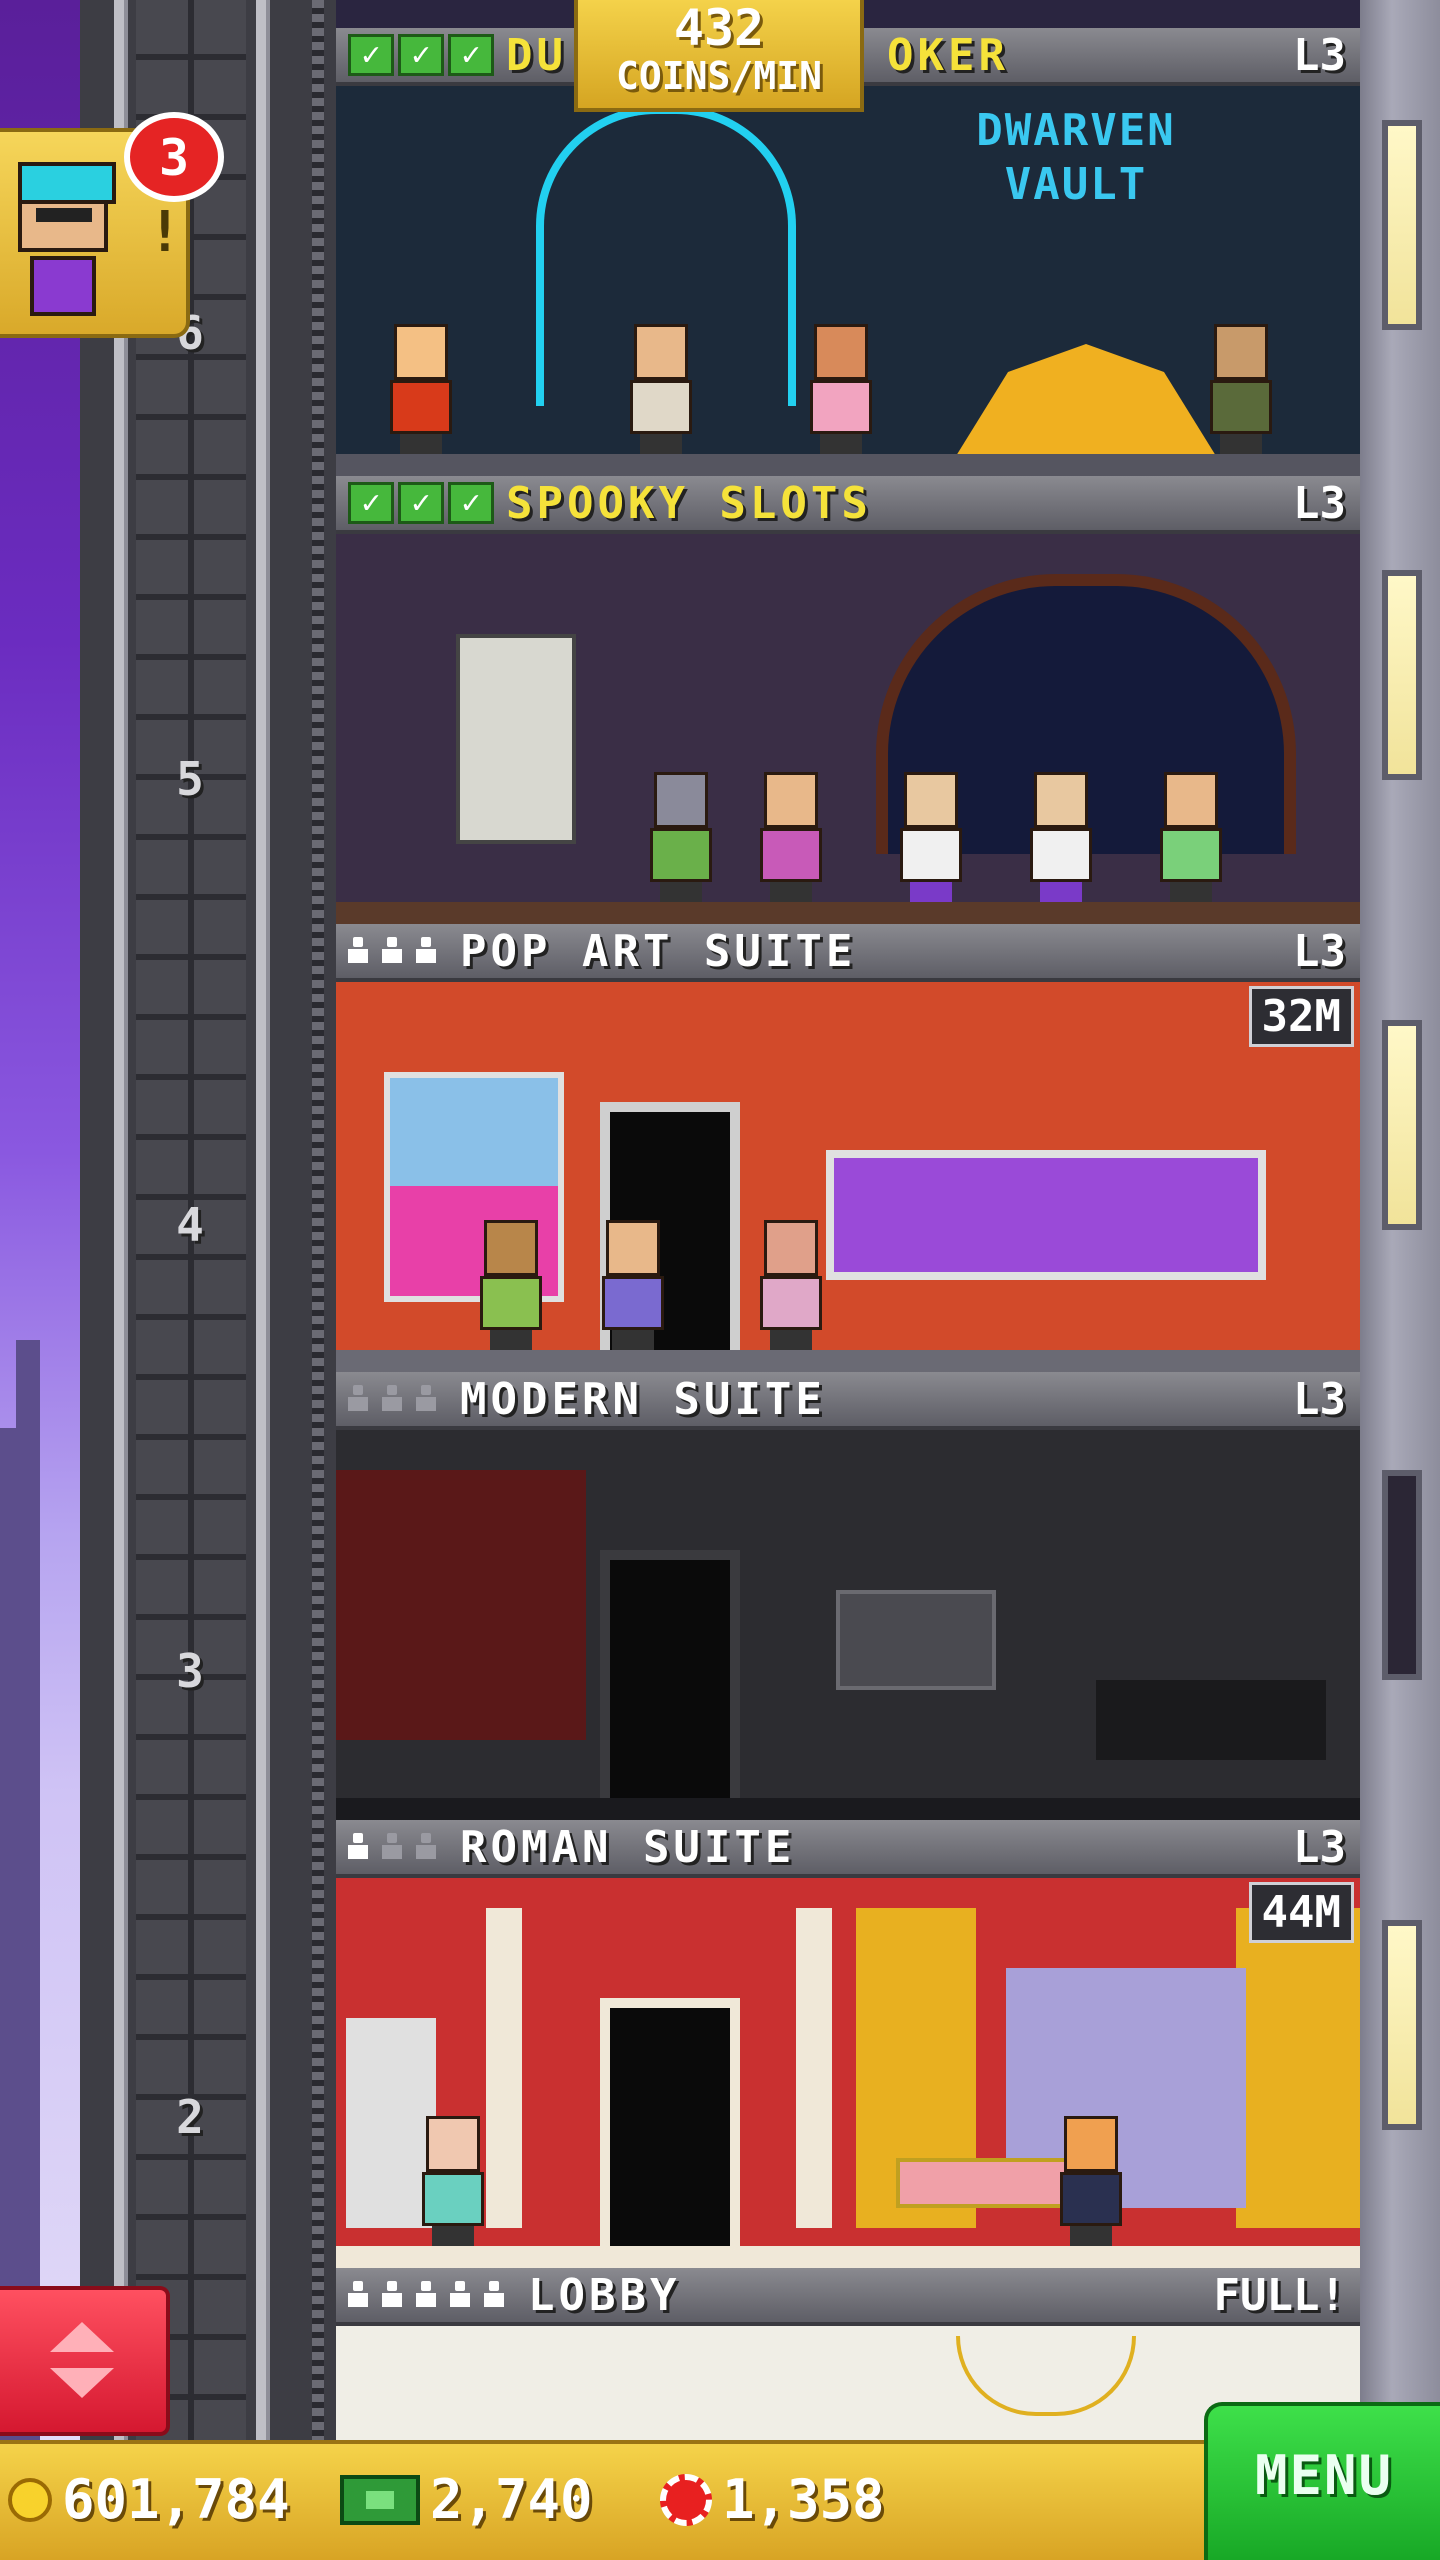  What do you see at coordinates (190, 1225) in the screenshot?
I see `shaft-floor-number: 4` at bounding box center [190, 1225].